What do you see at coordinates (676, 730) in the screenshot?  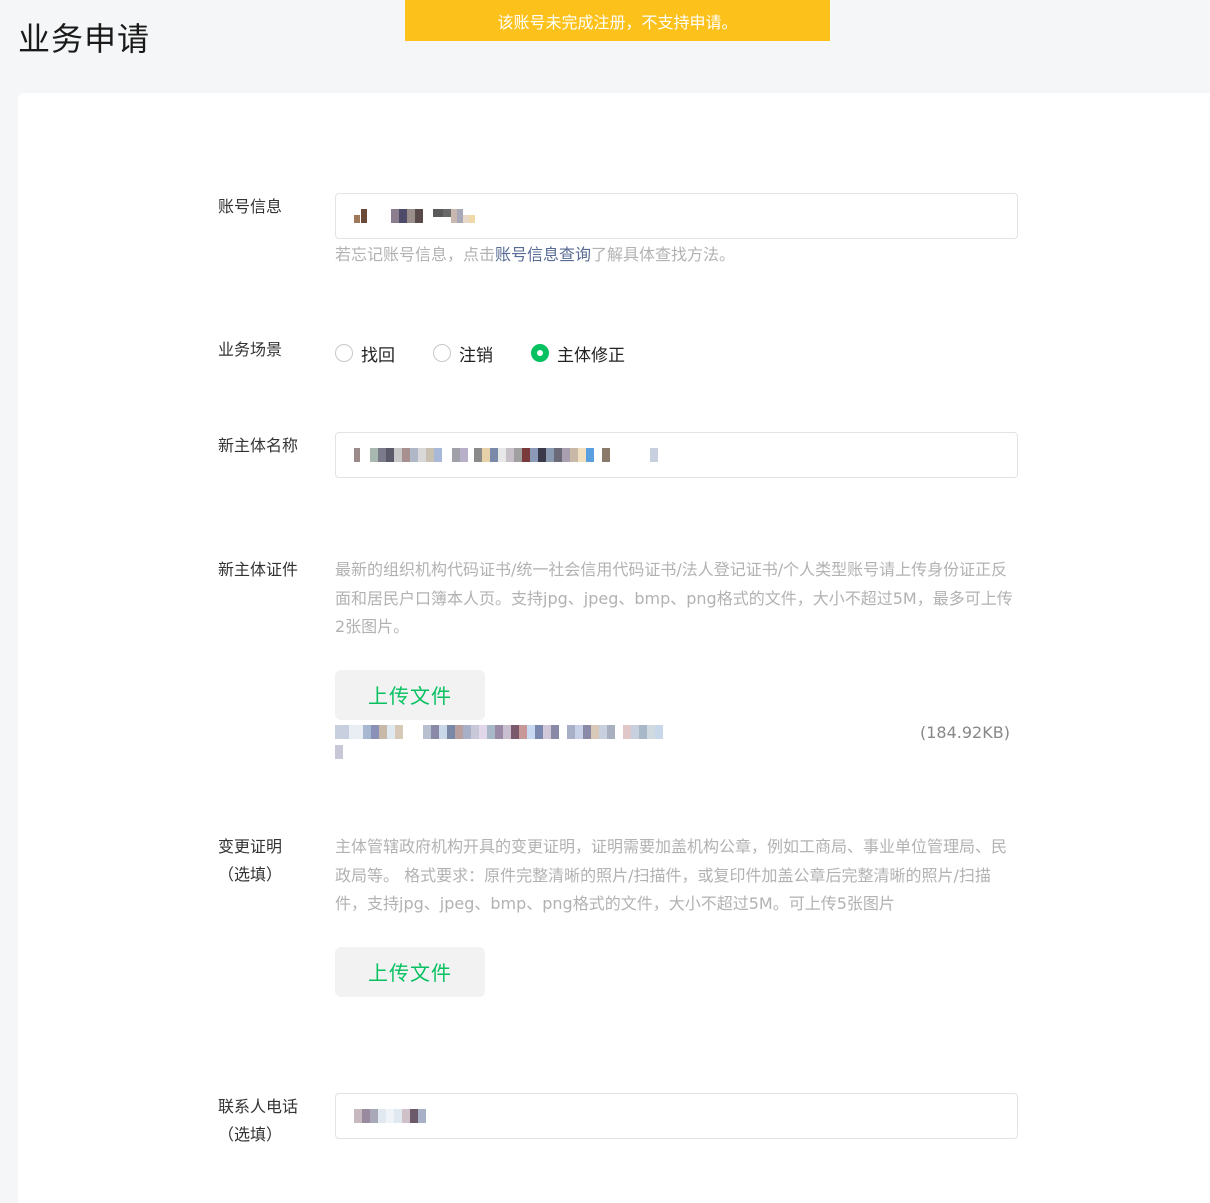 I see `redacted-file-name` at bounding box center [676, 730].